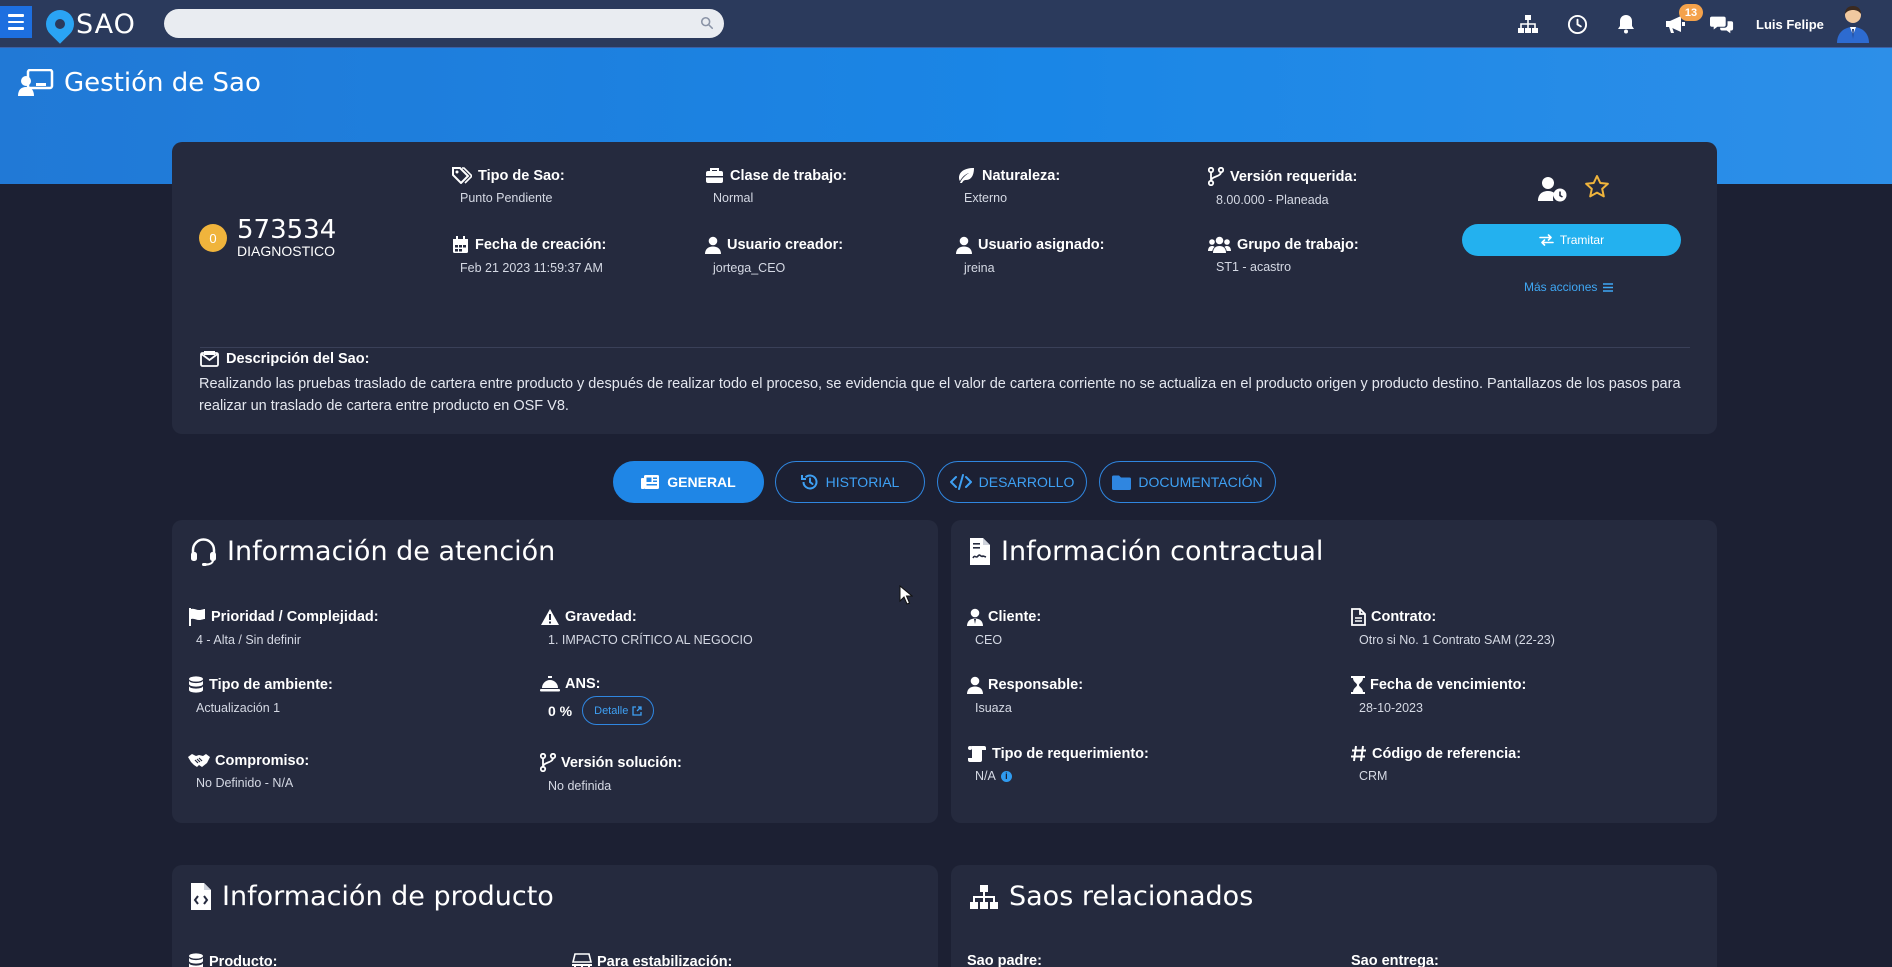  Describe the element at coordinates (809, 482) in the screenshot. I see `history-icon` at that location.